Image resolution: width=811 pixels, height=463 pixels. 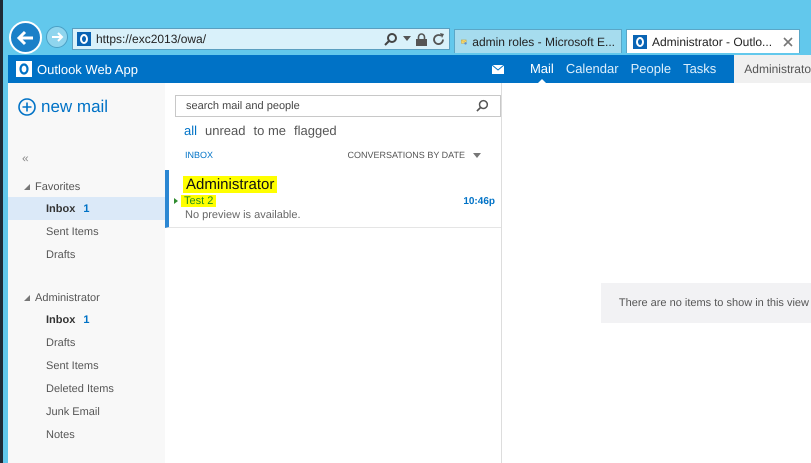 What do you see at coordinates (225, 130) in the screenshot?
I see `filter-link: unread` at bounding box center [225, 130].